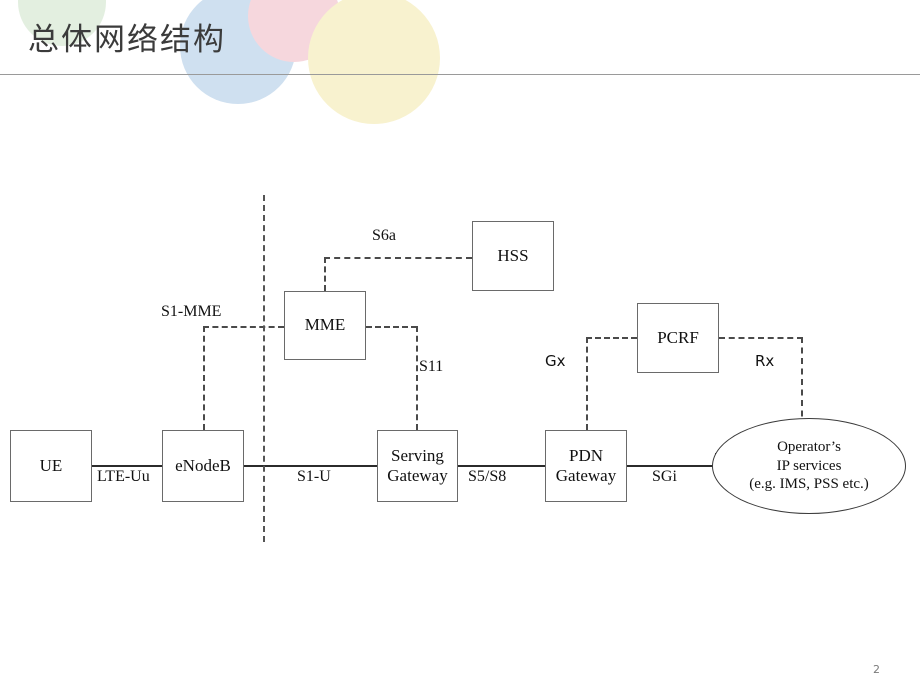  I want to click on link-s1mme-vertical, so click(204, 378).